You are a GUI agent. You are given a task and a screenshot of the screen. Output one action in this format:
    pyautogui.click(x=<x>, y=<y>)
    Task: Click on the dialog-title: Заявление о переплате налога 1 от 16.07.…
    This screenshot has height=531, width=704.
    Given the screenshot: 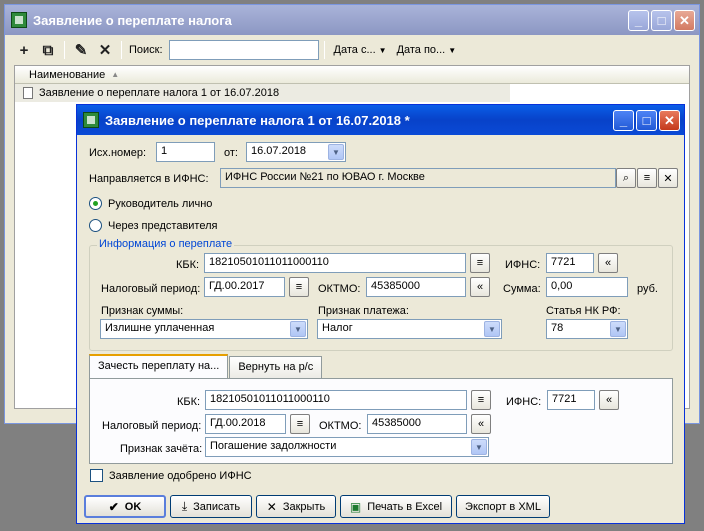 What is the action you would take?
    pyautogui.click(x=257, y=120)
    